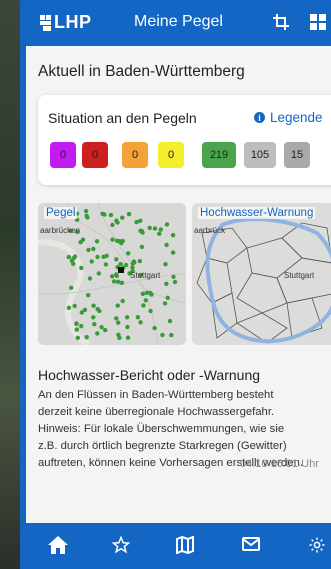 The height and width of the screenshot is (569, 331). I want to click on map-icon, so click(185, 547).